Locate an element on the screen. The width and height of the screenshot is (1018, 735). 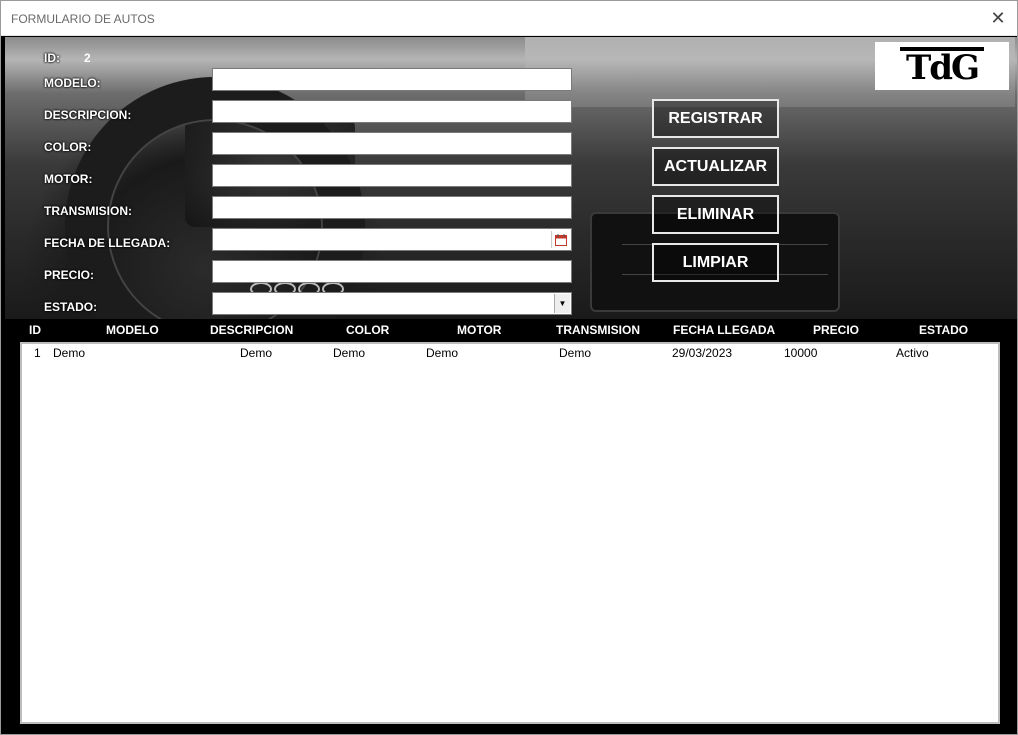
modelo-label: MODELO: is located at coordinates (72, 83).